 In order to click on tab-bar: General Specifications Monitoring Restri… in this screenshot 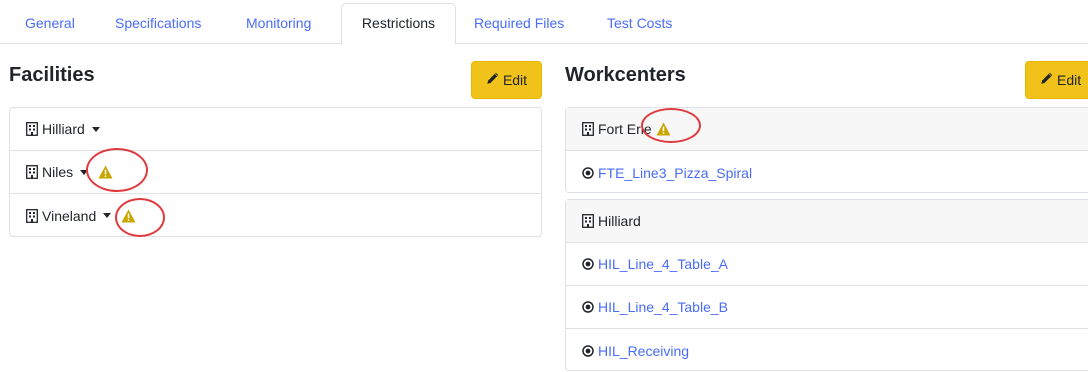, I will do `click(544, 22)`.